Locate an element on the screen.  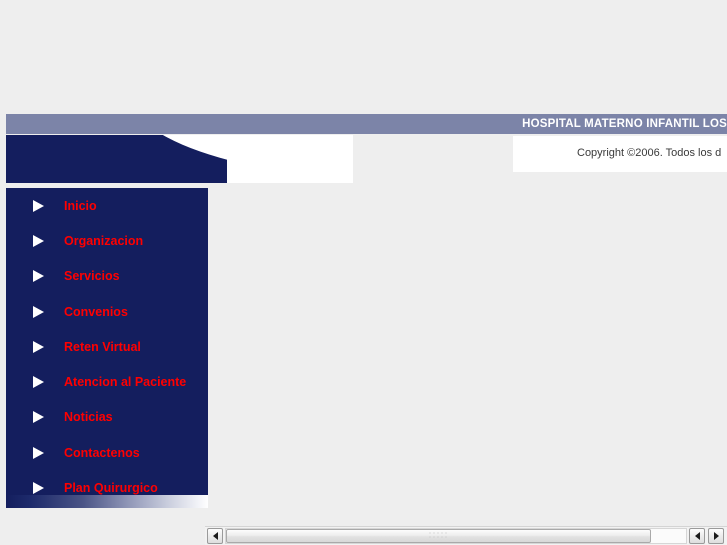
arrow-right-icon is located at coordinates (716, 536).